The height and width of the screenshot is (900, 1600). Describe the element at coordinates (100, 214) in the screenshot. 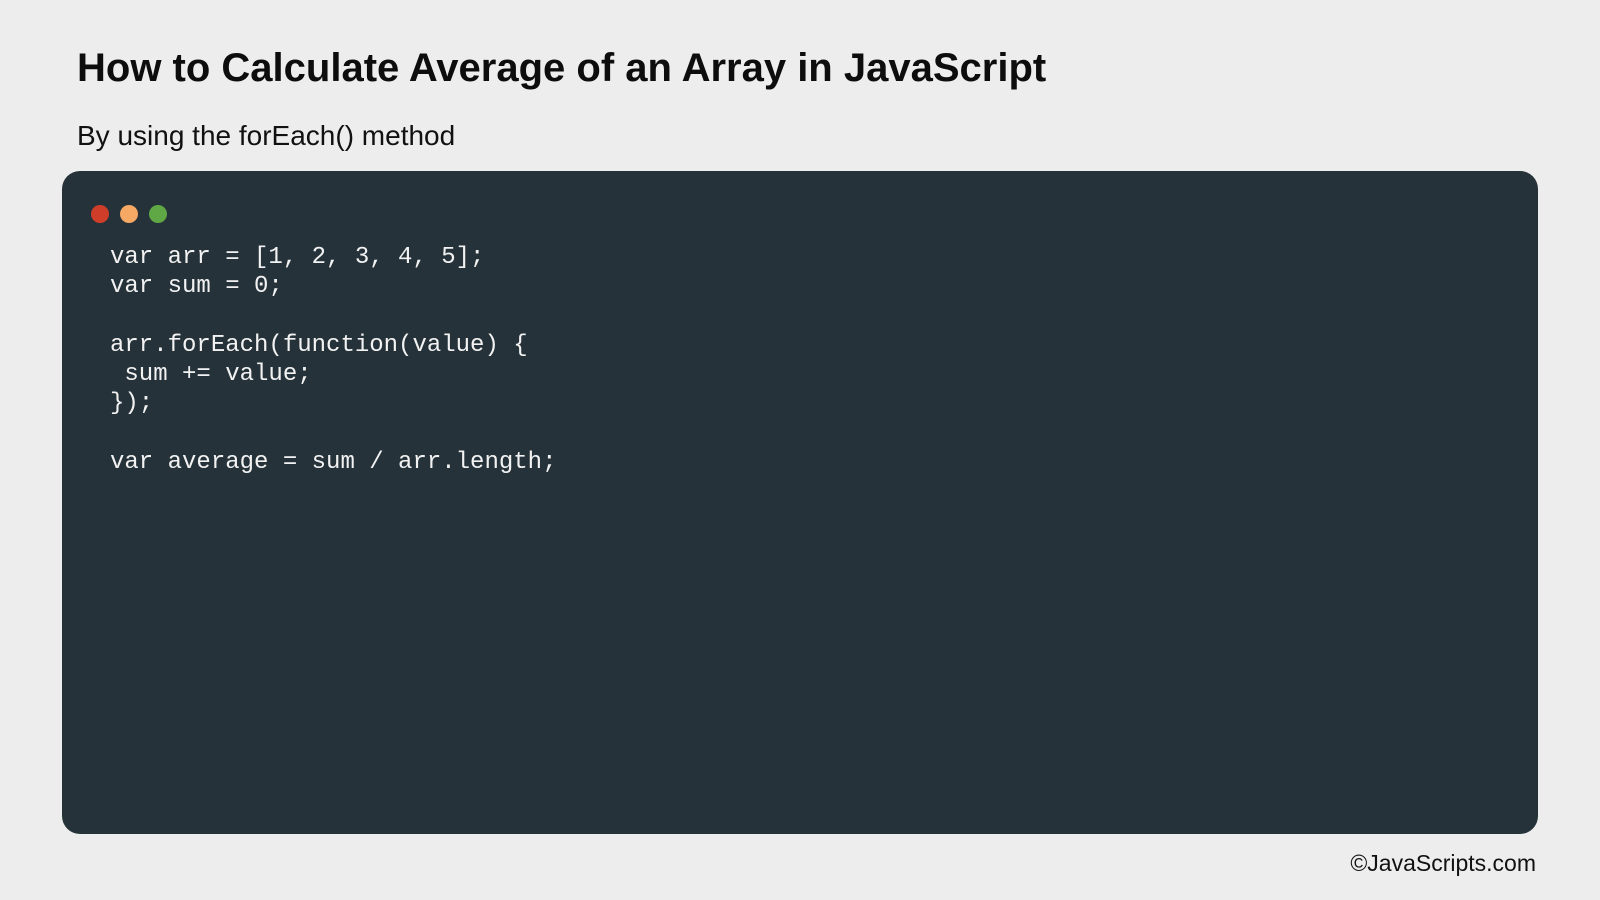

I see `red-dot-icon` at that location.